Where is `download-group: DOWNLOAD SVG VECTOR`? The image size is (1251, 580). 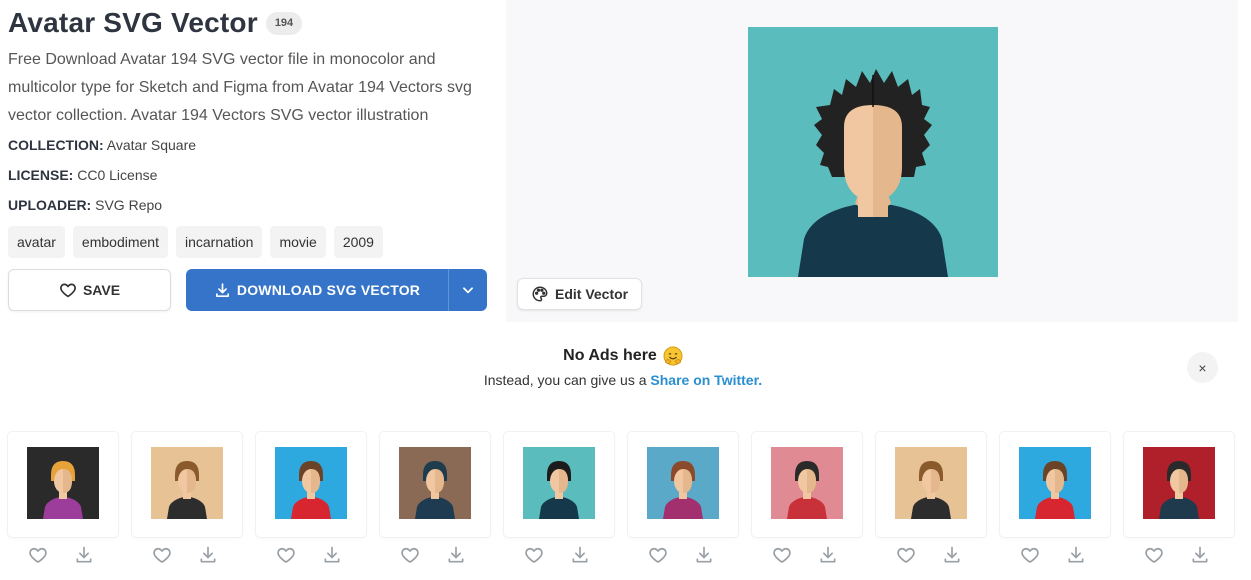
download-group: DOWNLOAD SVG VECTOR is located at coordinates (336, 290).